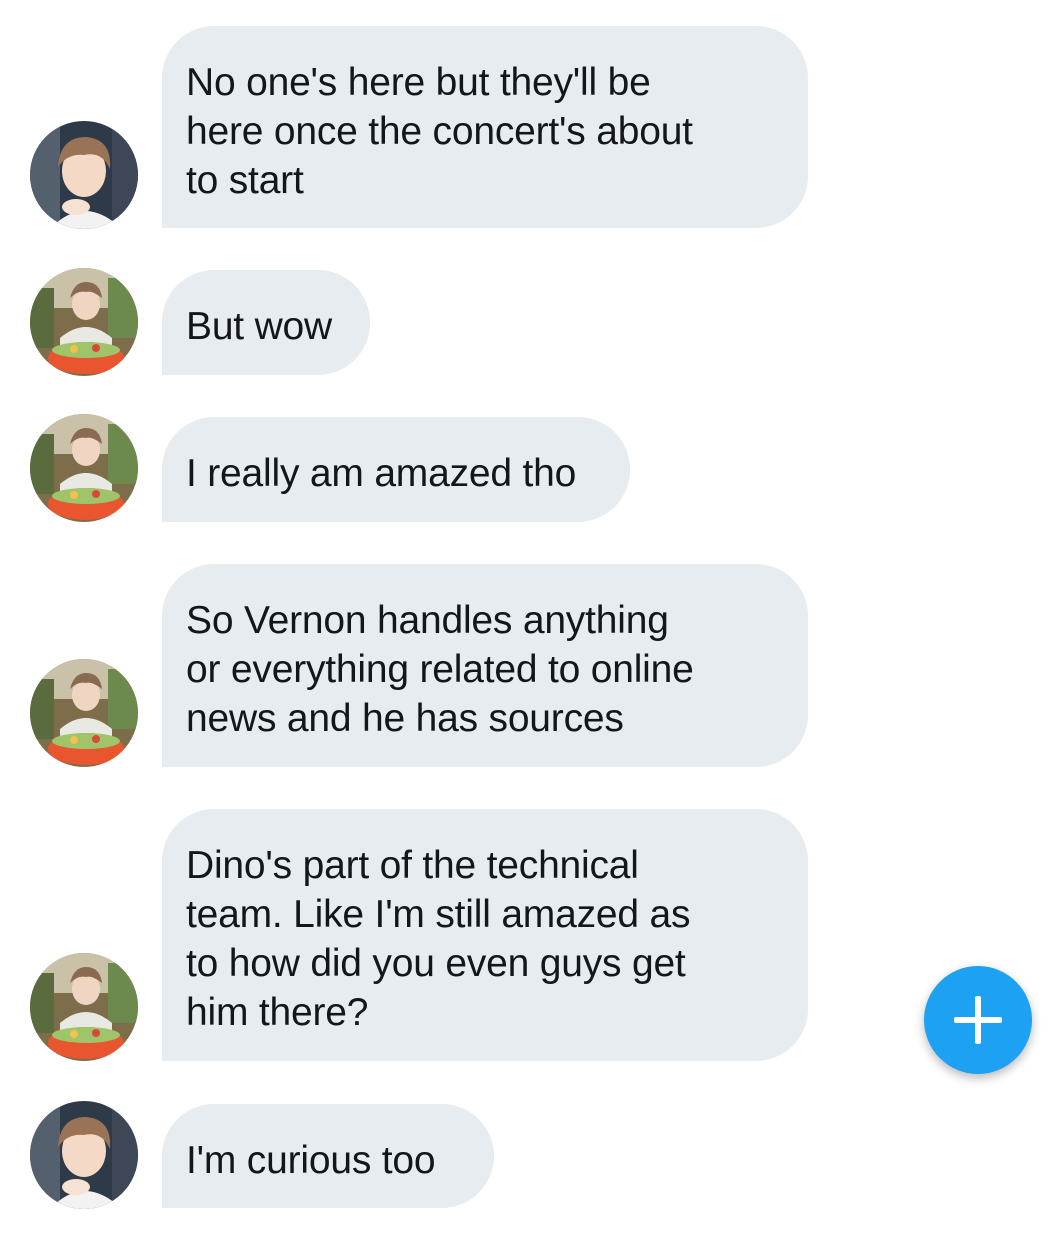  What do you see at coordinates (266, 322) in the screenshot?
I see `message-bubble: But wow` at bounding box center [266, 322].